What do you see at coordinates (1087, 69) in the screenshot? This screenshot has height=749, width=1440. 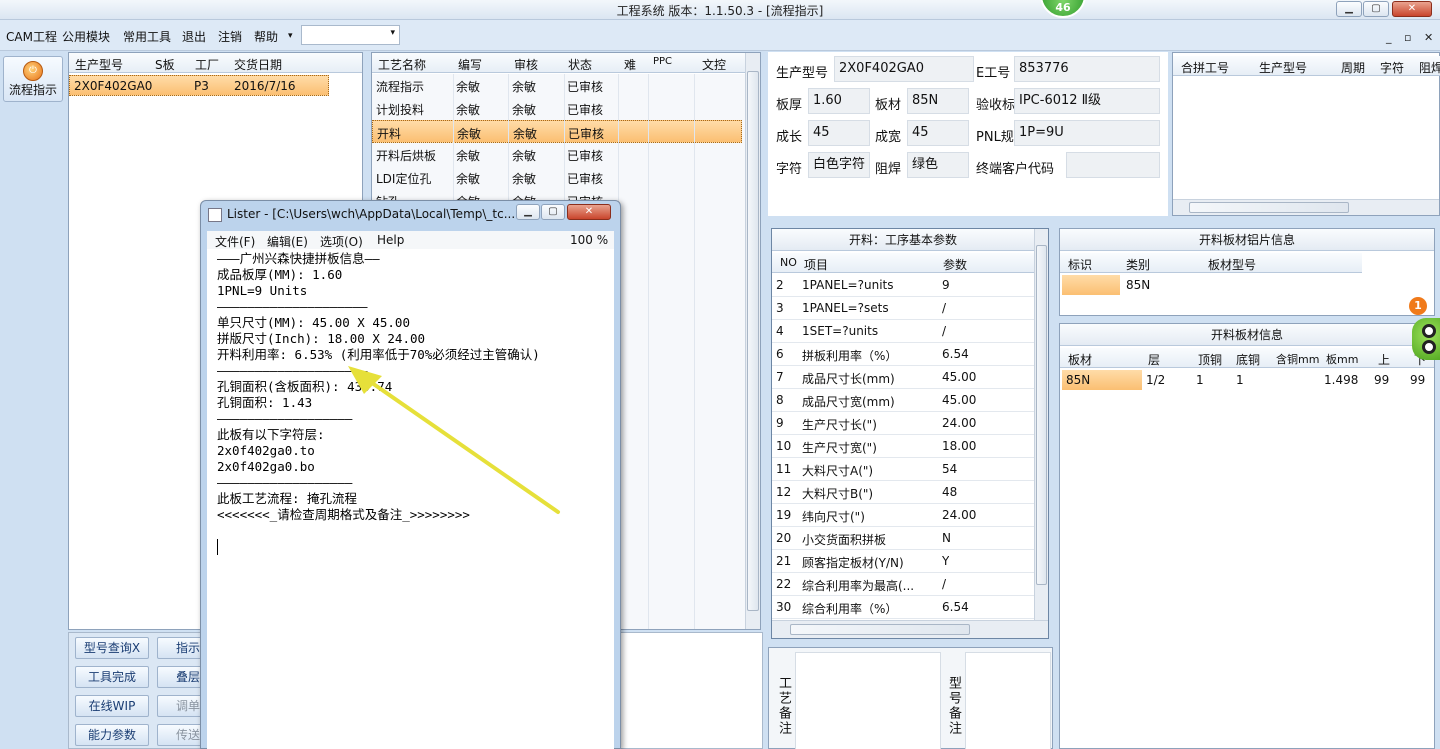 I see `eno-field: 853776` at bounding box center [1087, 69].